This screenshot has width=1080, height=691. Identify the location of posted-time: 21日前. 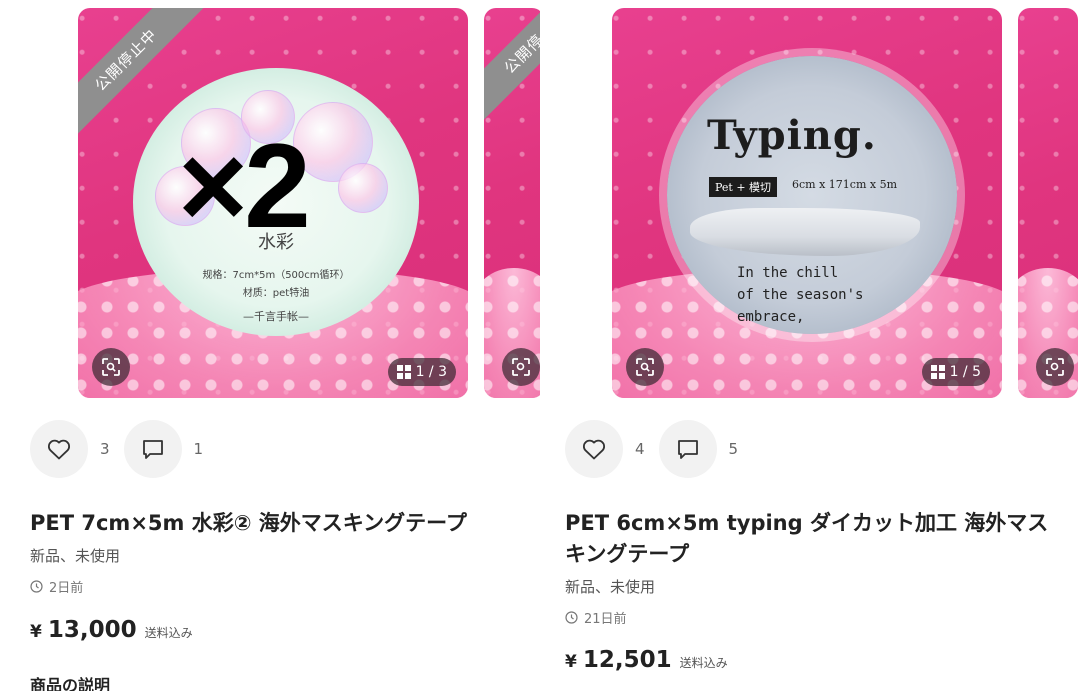
(596, 617).